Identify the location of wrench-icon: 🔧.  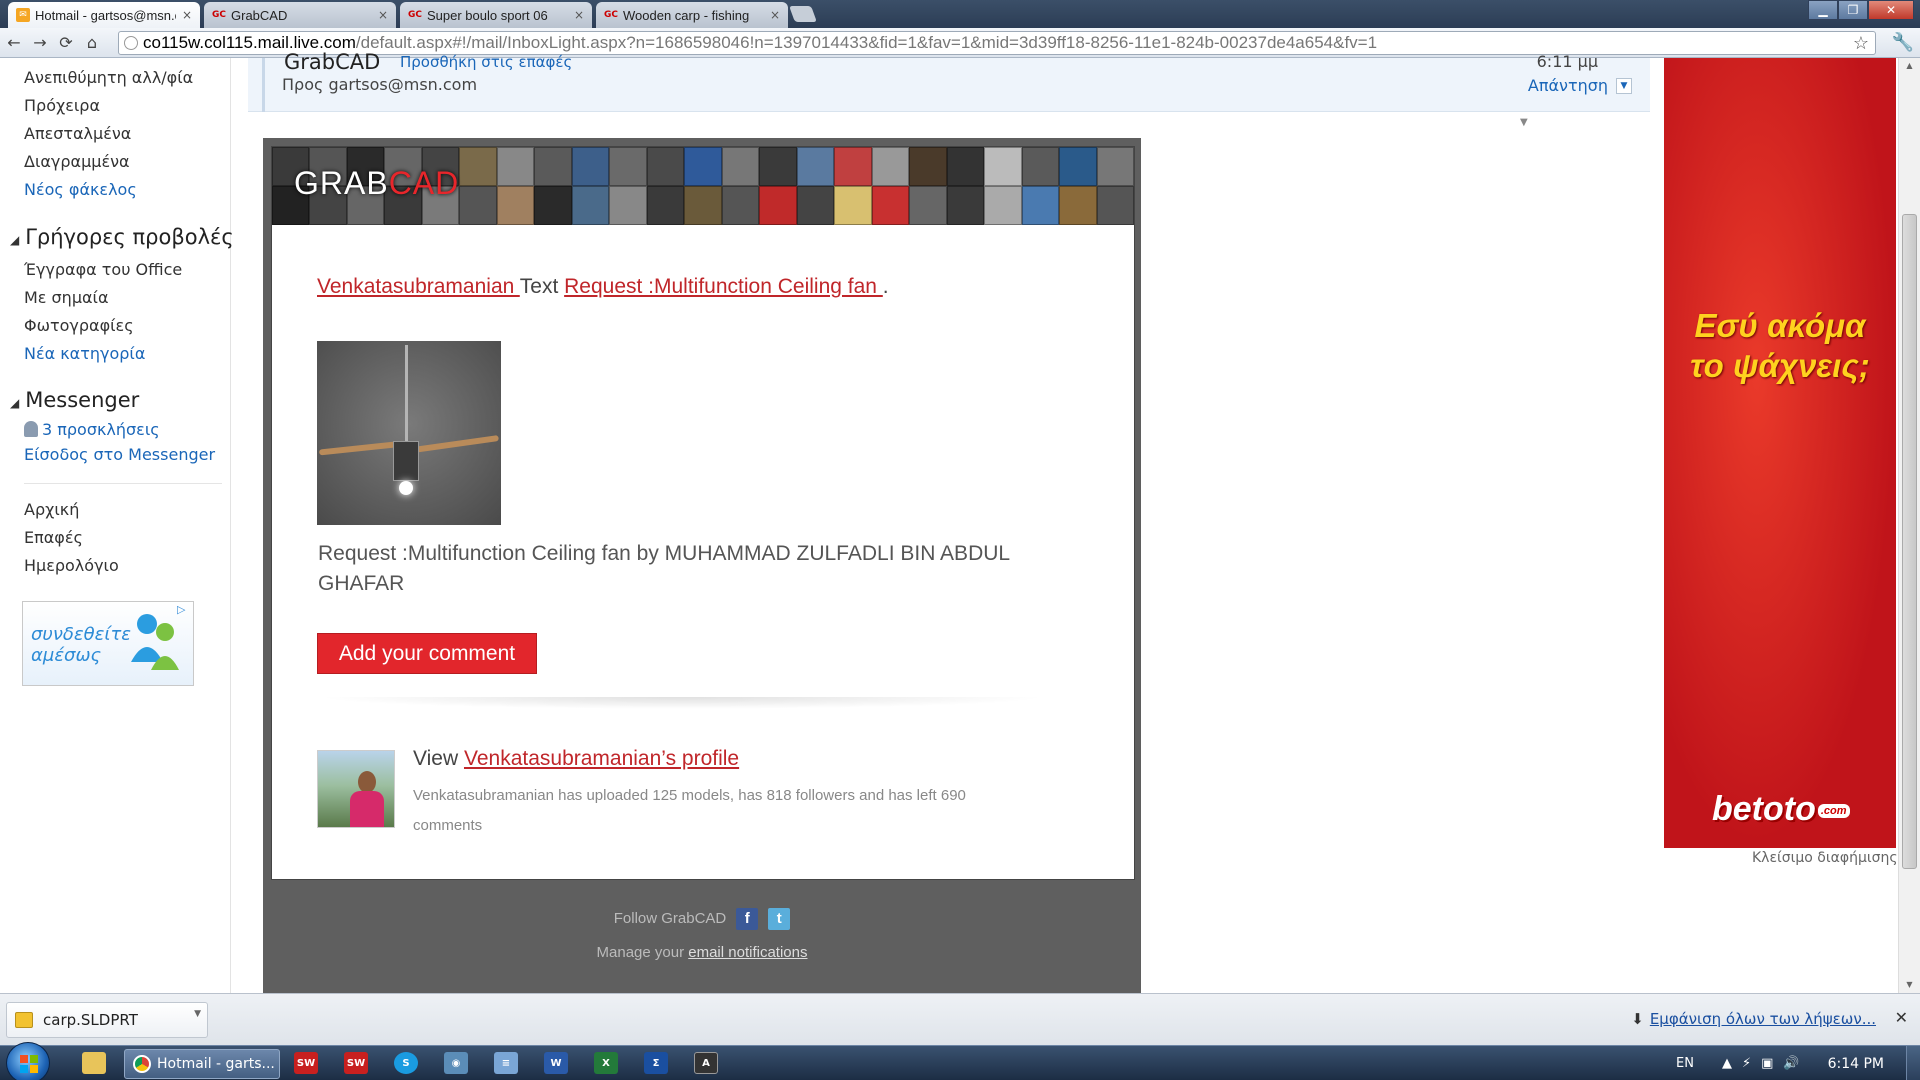
(1903, 42).